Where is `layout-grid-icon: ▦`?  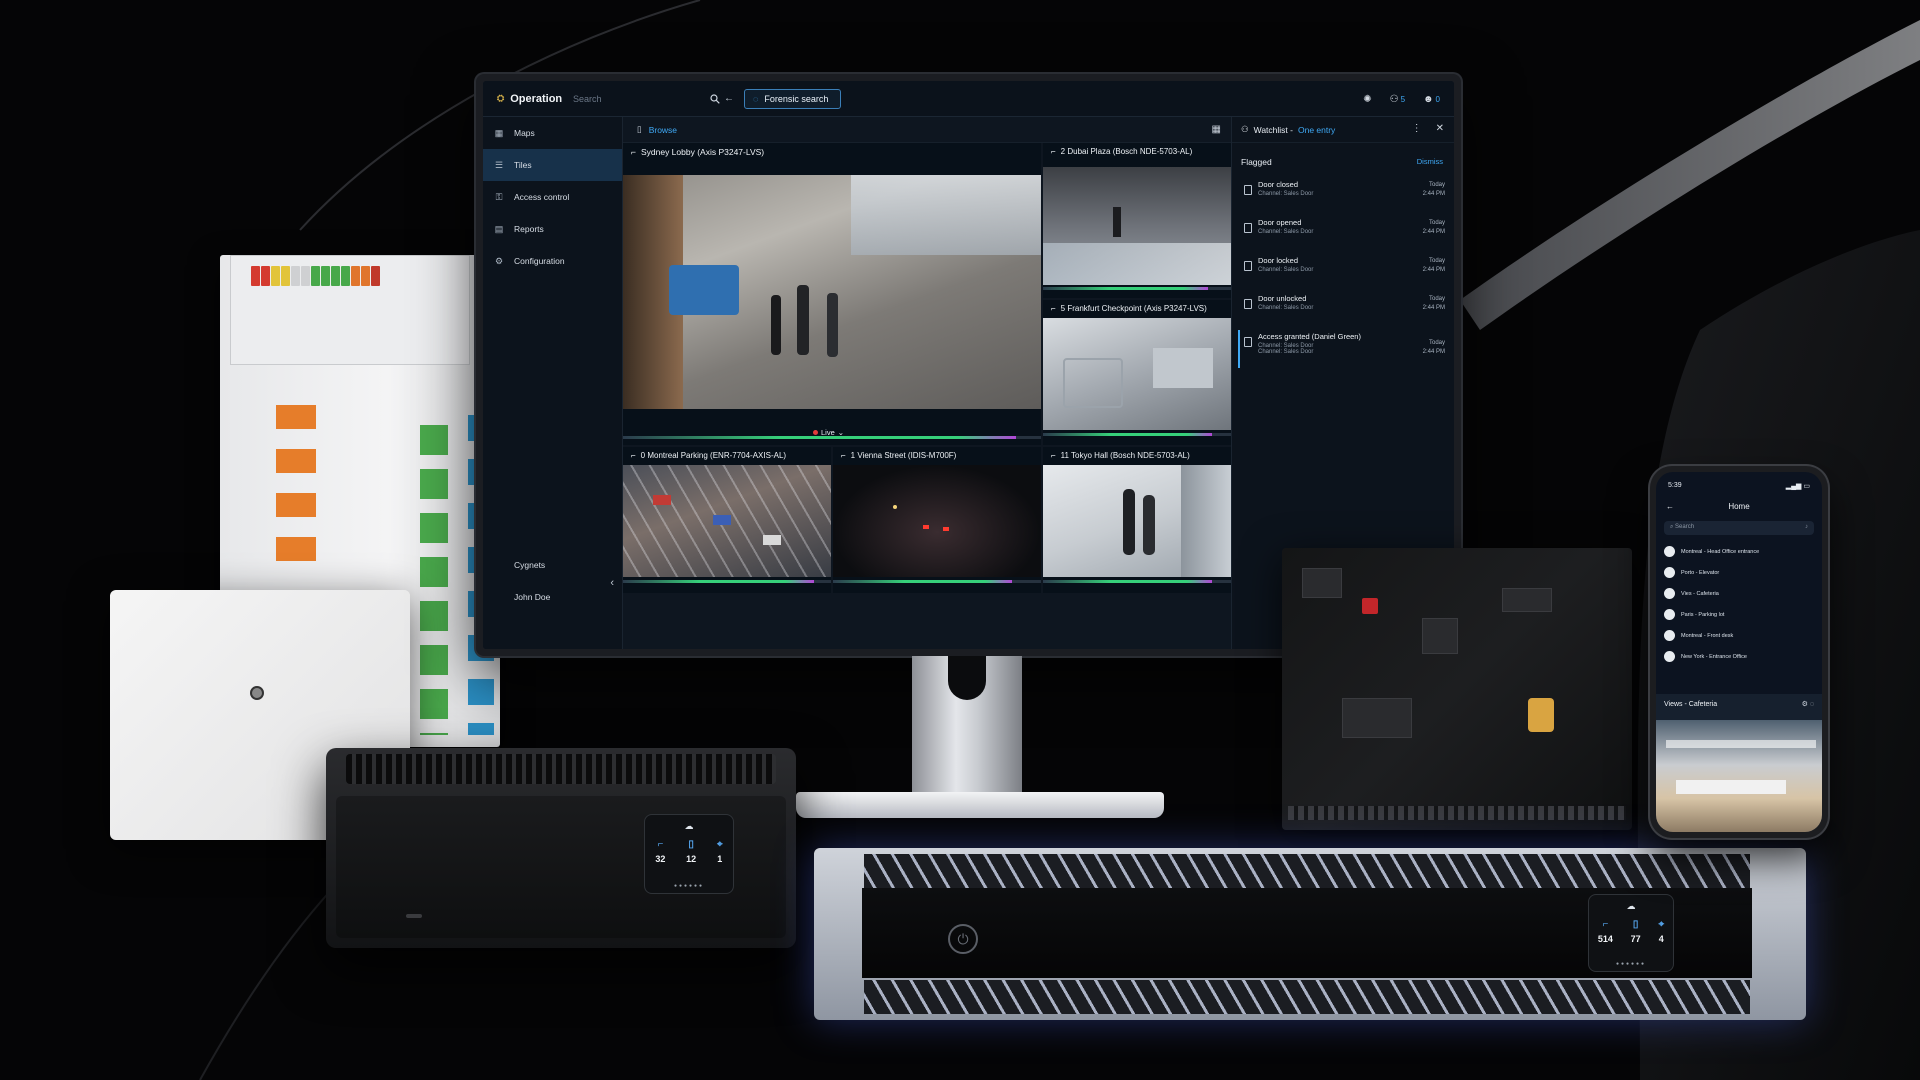 layout-grid-icon: ▦ is located at coordinates (1216, 129).